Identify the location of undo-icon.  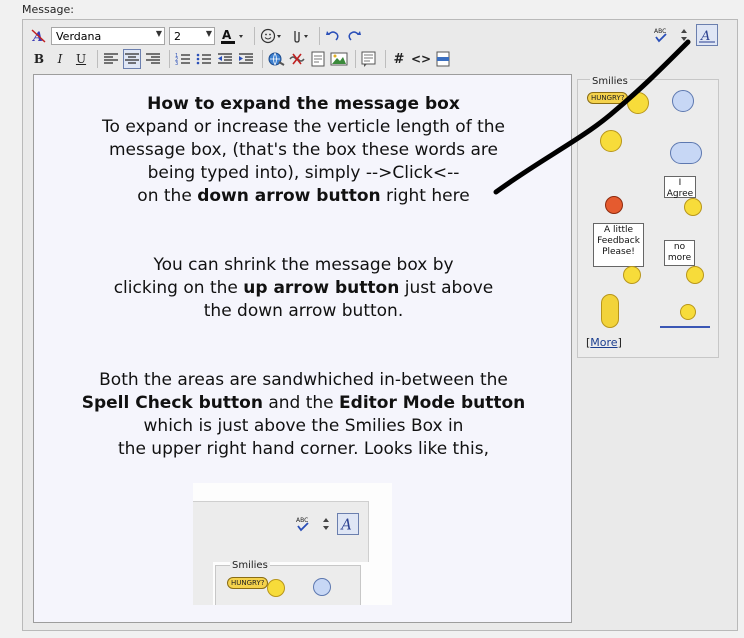
(332, 36).